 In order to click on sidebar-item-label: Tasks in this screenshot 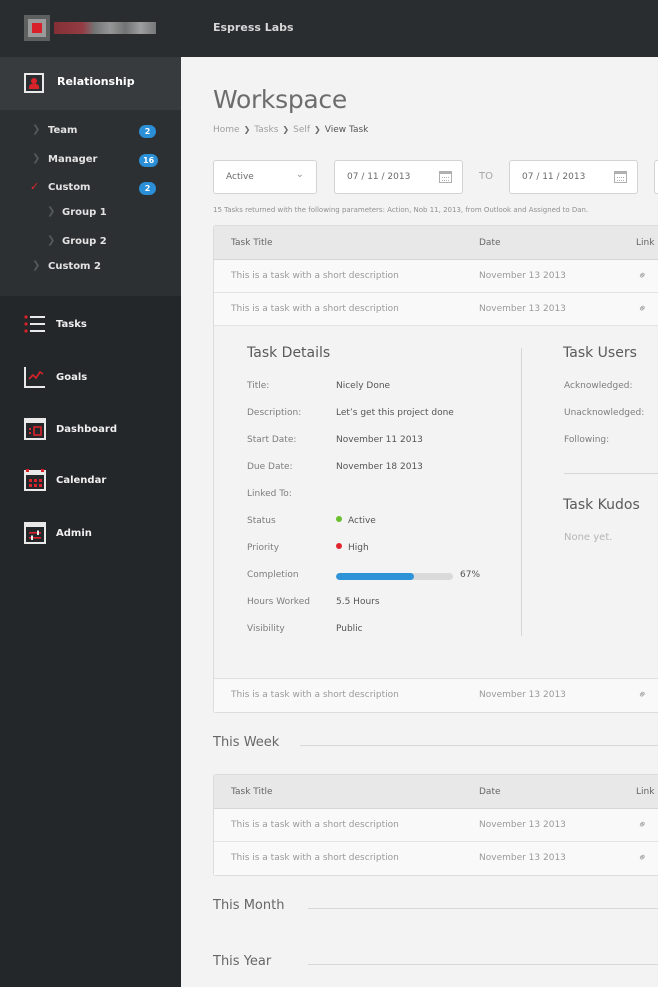, I will do `click(71, 324)`.